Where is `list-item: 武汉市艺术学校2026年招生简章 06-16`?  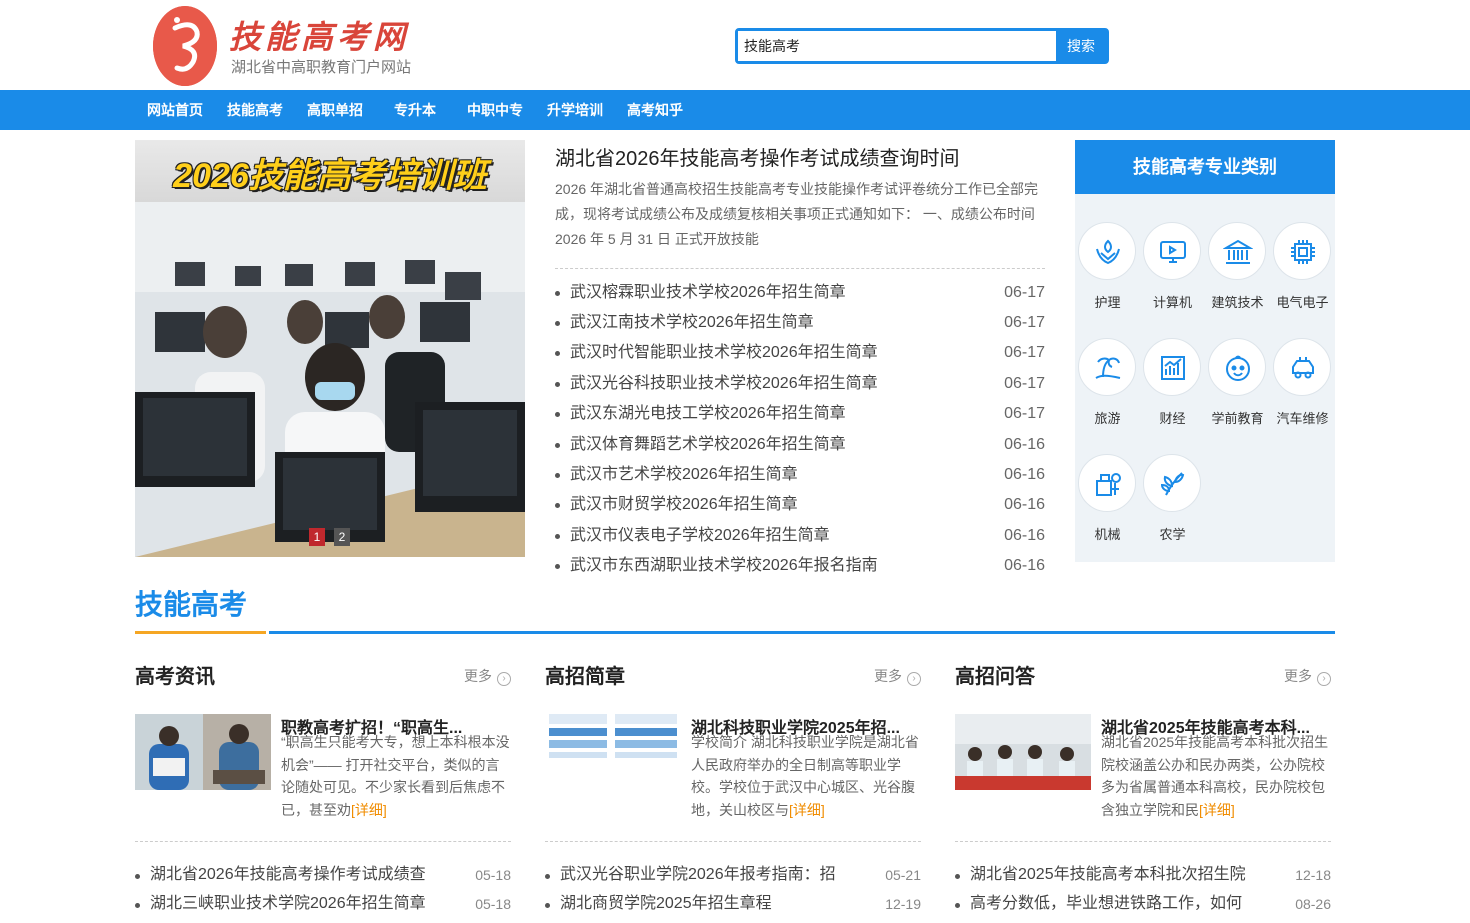
list-item: 武汉市艺术学校2026年招生简章 06-16 is located at coordinates (800, 475).